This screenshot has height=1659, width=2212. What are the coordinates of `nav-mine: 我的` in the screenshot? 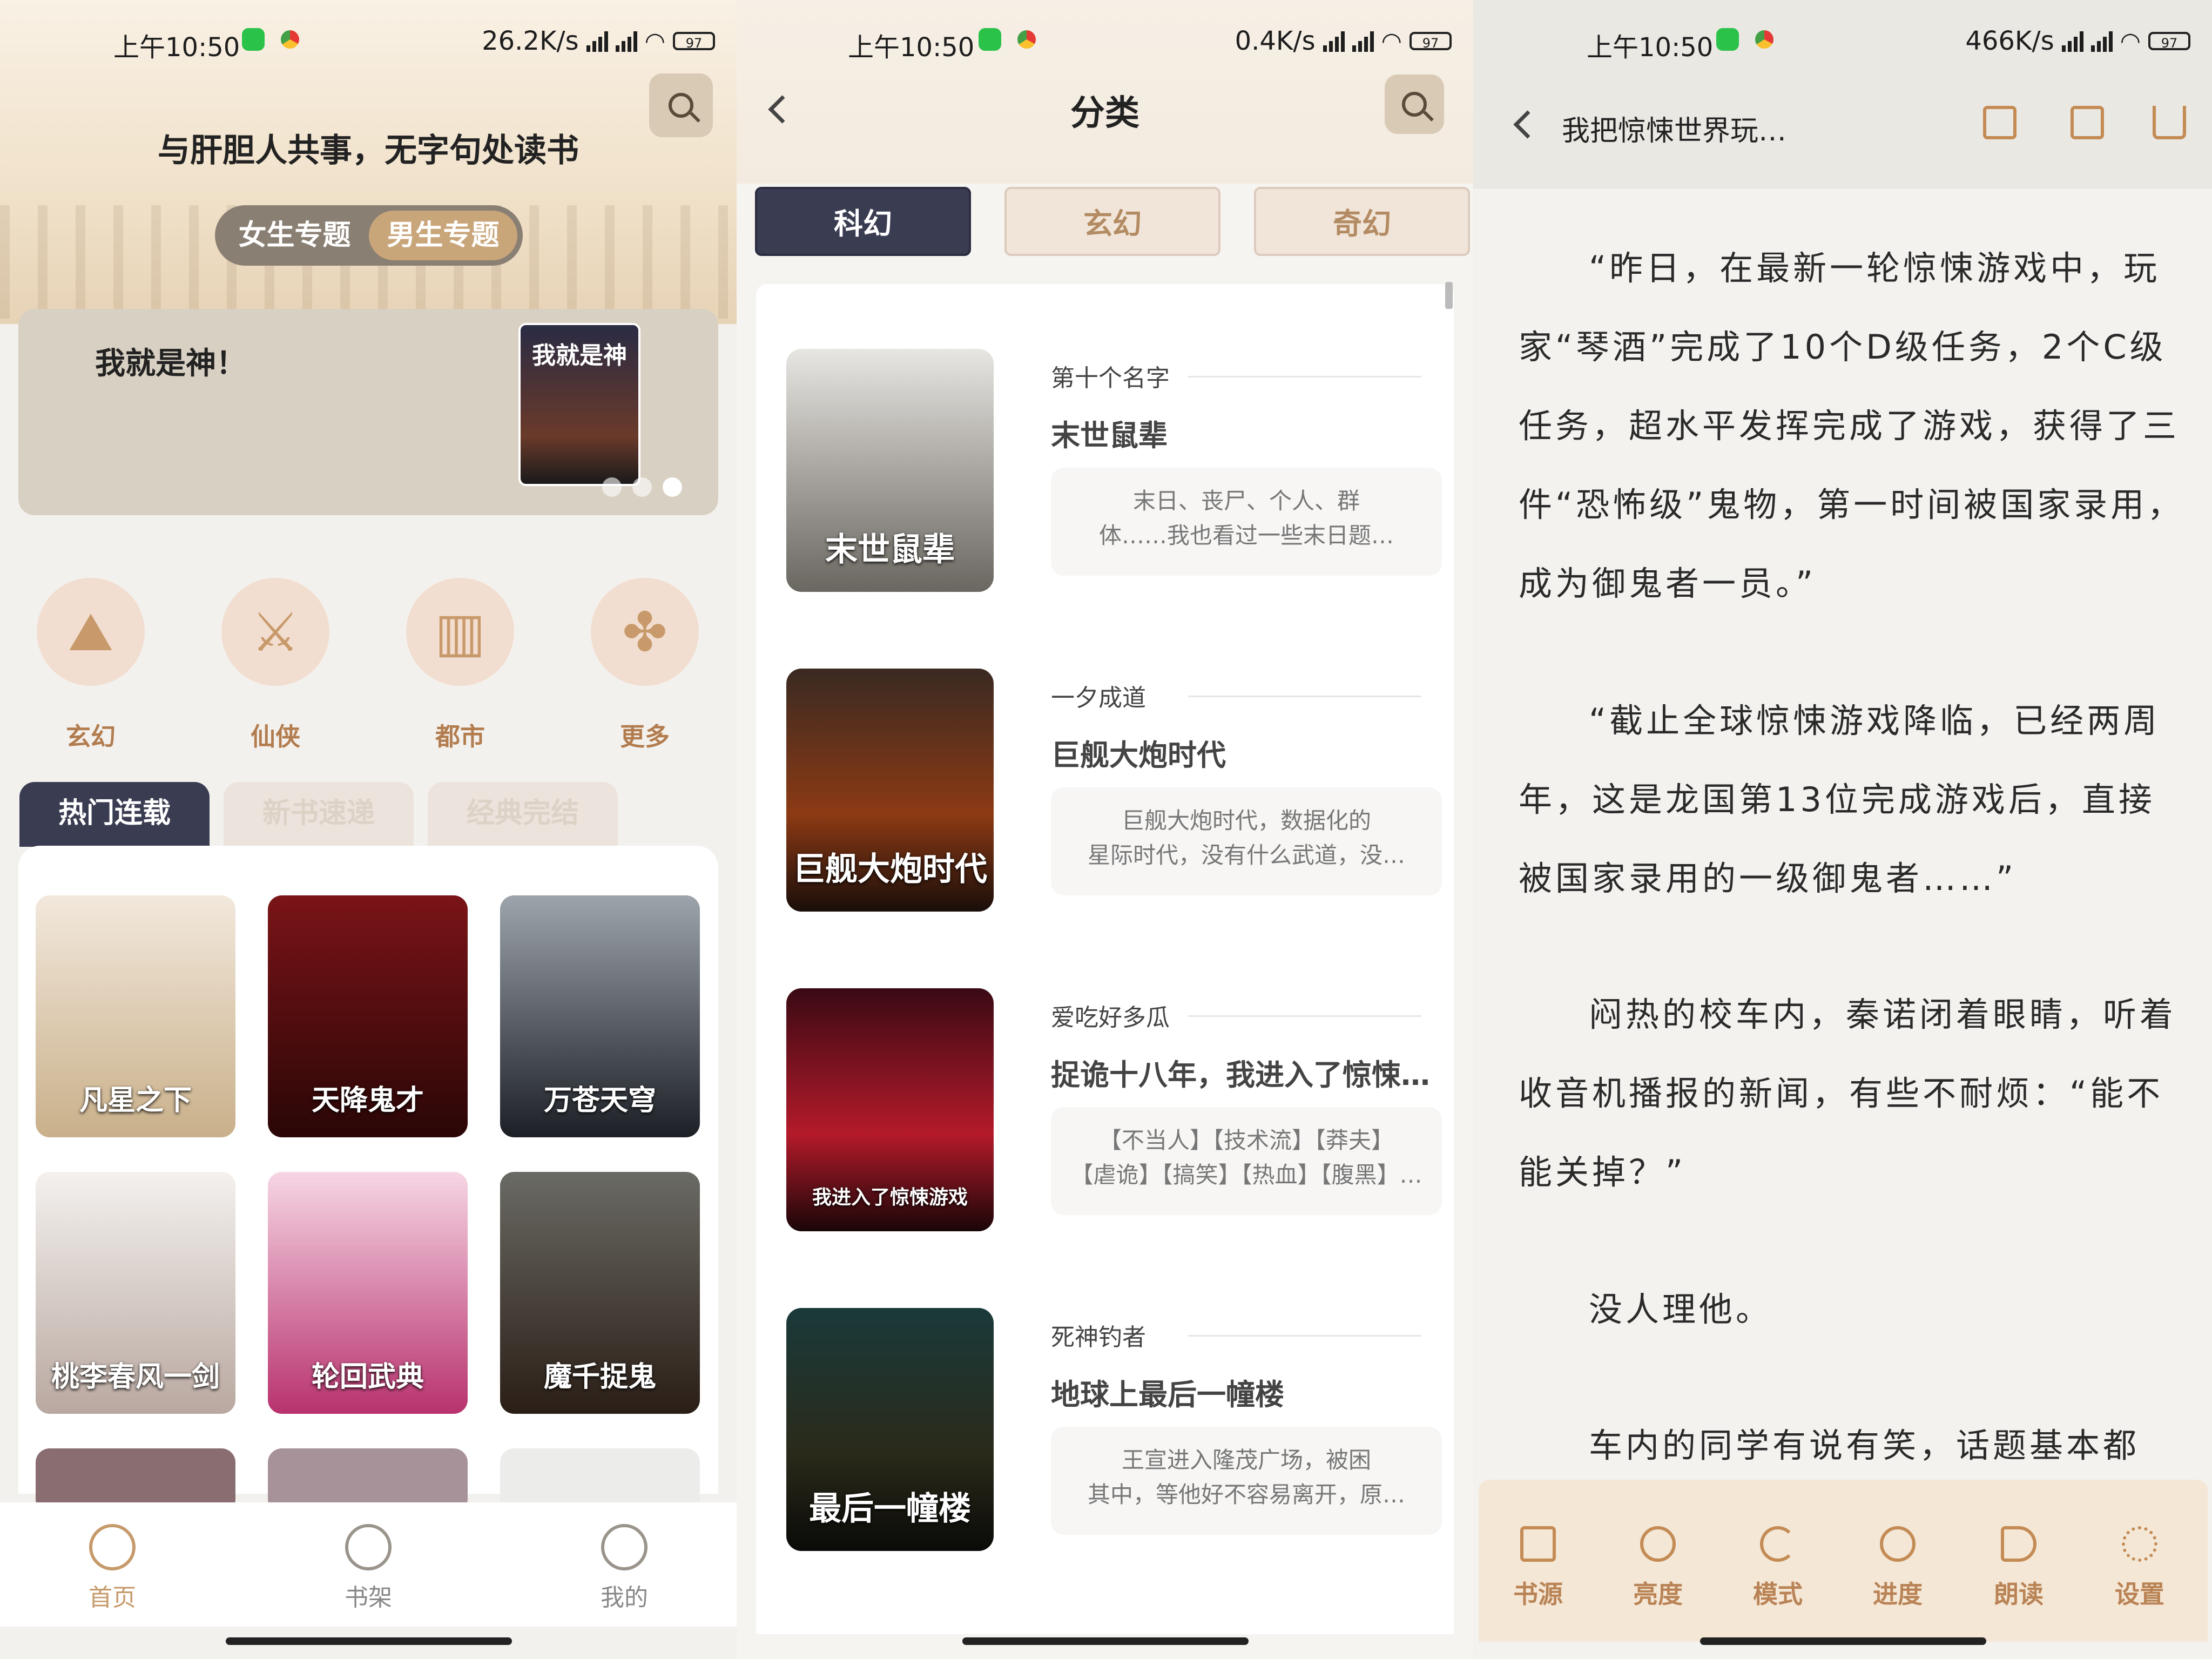 It's located at (624, 1568).